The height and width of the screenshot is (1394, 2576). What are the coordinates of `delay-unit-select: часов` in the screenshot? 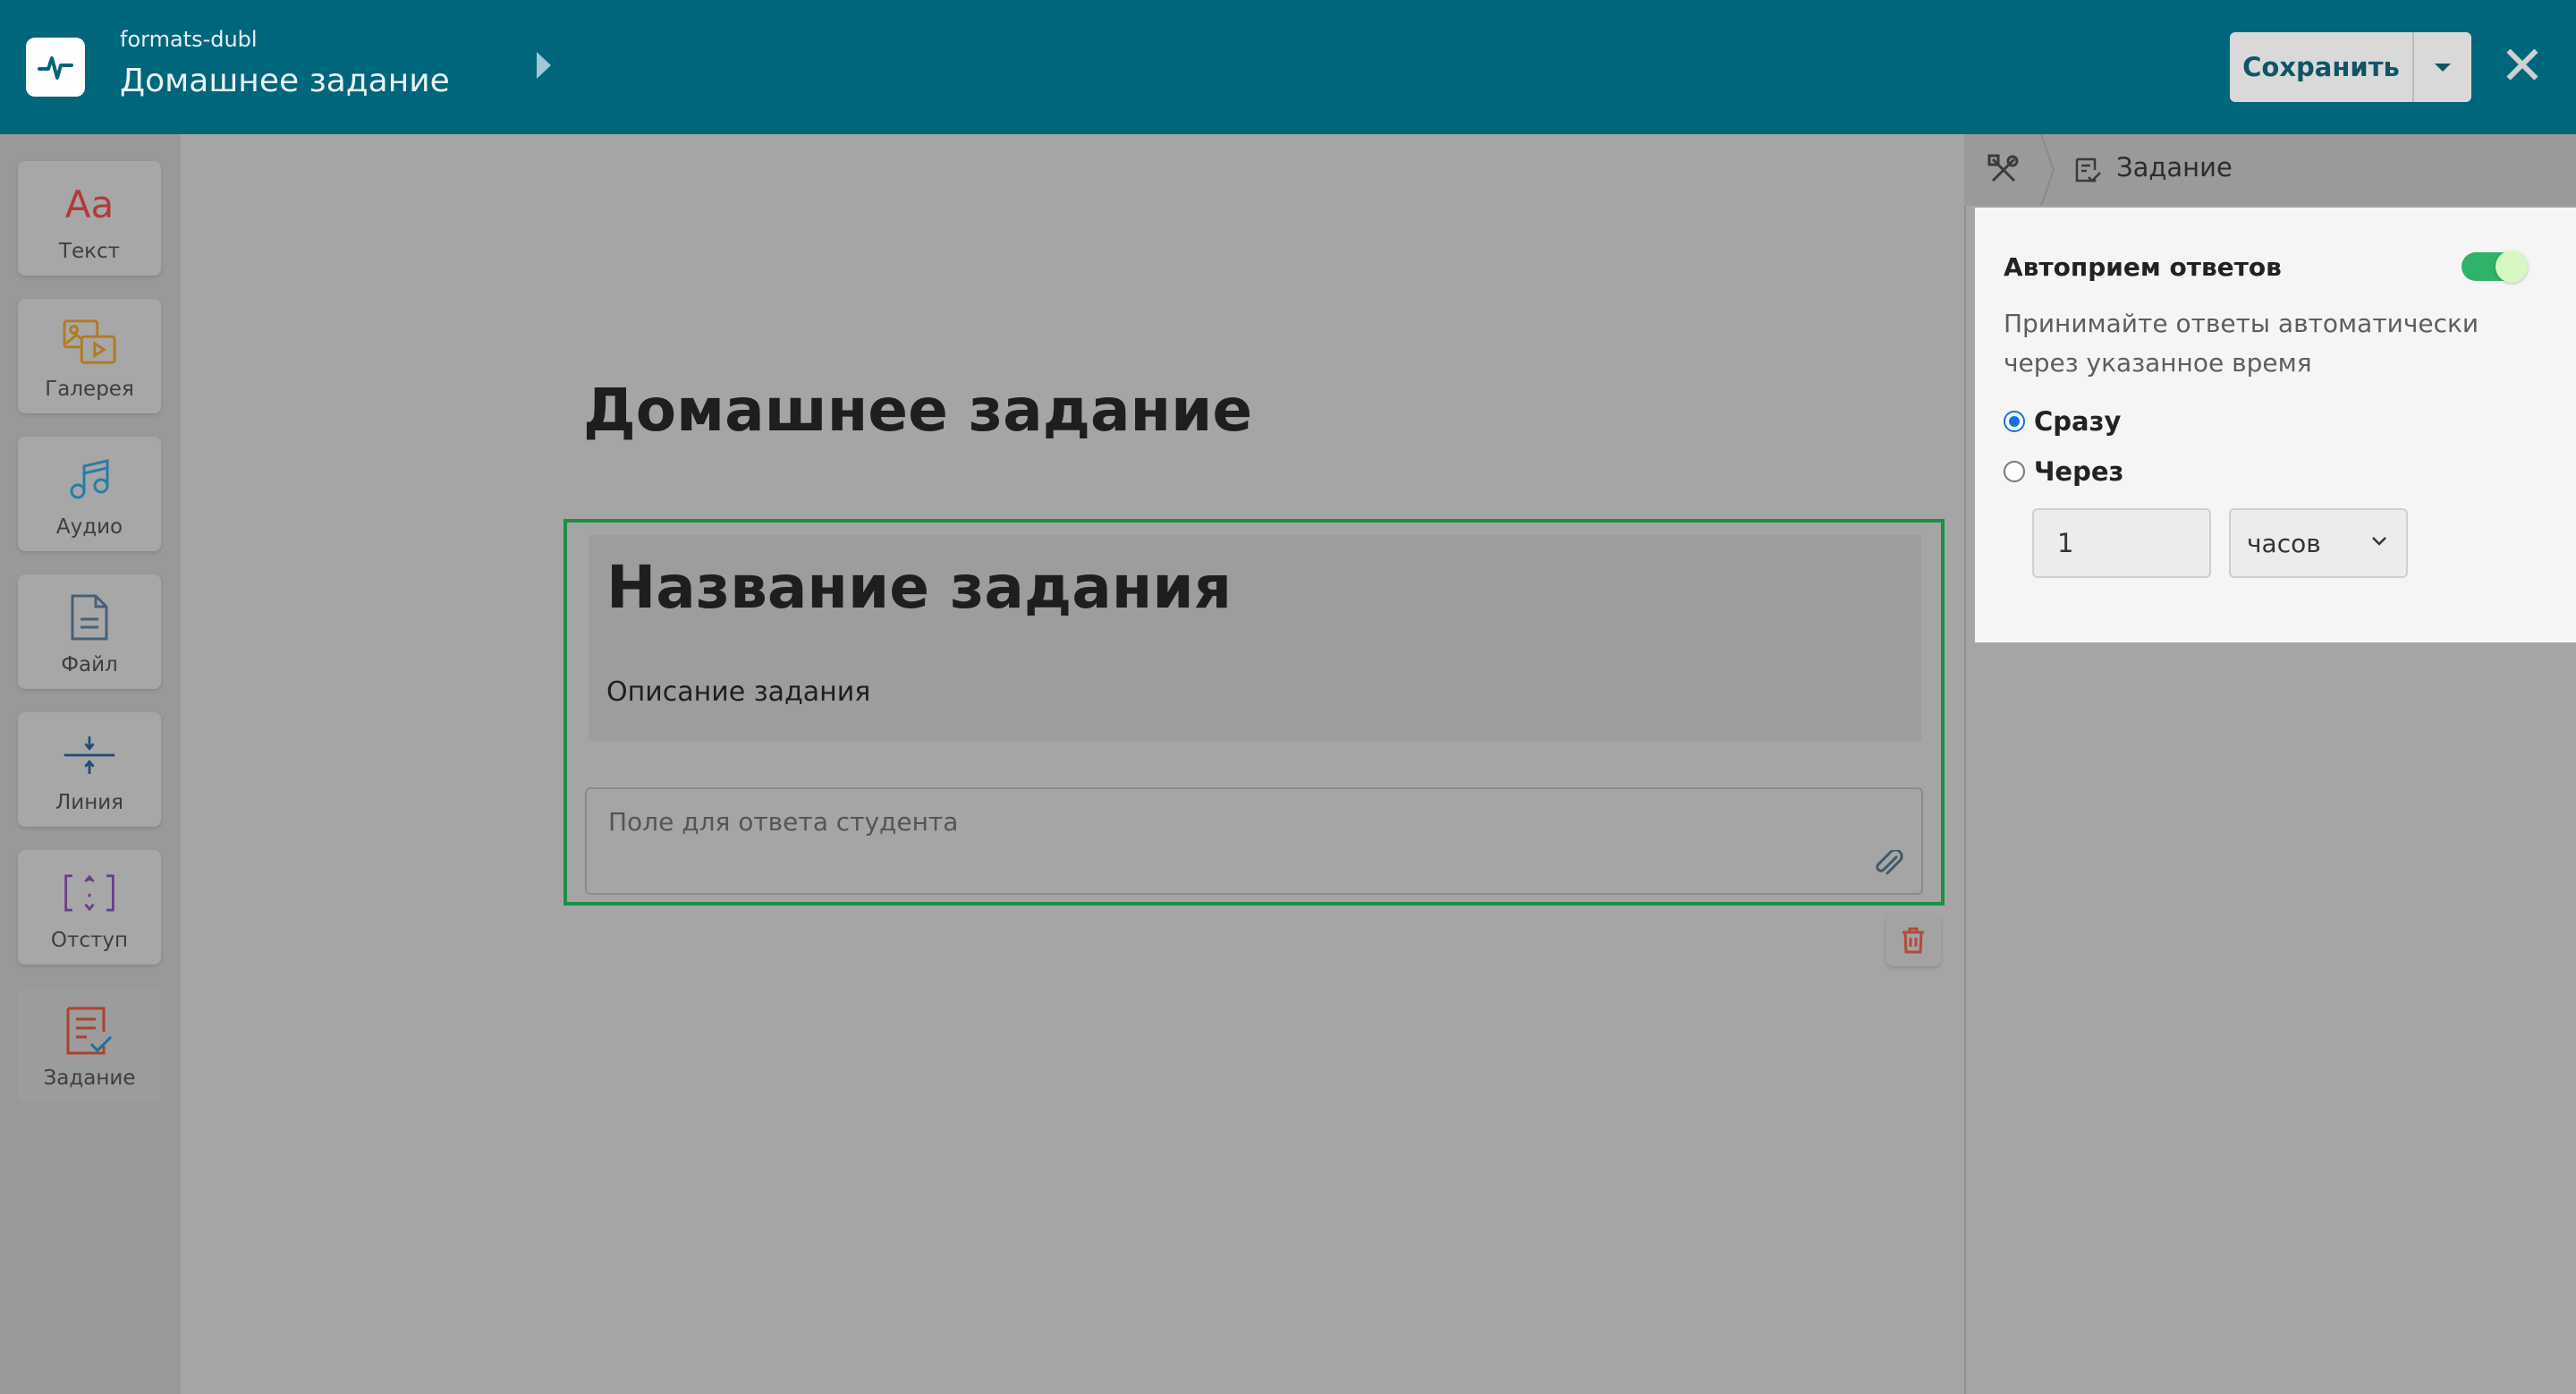 It's located at (2318, 543).